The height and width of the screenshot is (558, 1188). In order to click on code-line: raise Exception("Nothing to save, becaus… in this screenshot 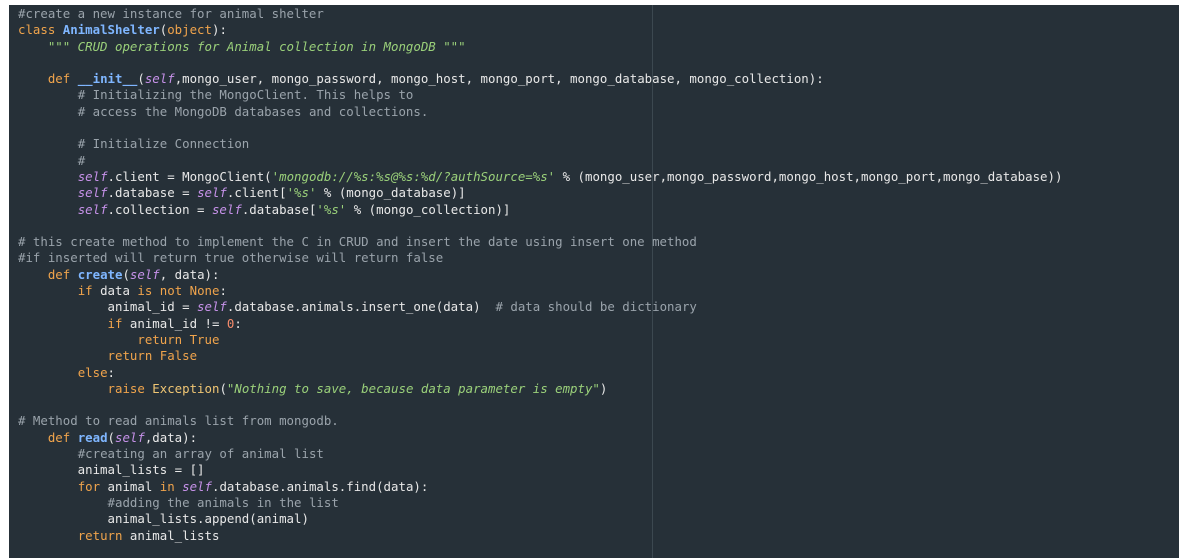, I will do `click(540, 389)`.